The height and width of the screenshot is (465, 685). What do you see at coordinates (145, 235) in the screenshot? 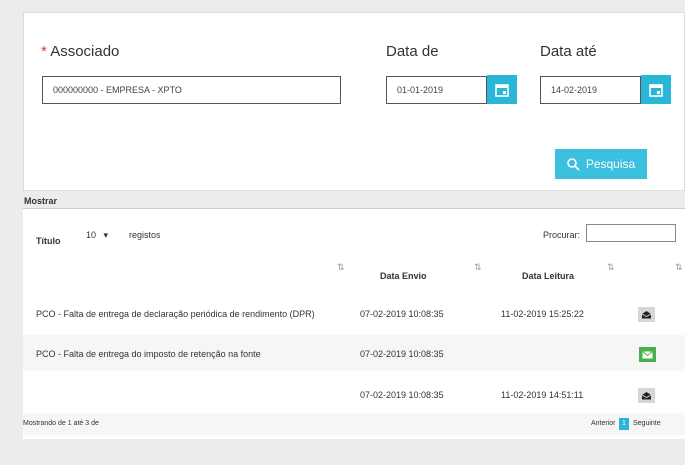
I see `registos-label: registos` at bounding box center [145, 235].